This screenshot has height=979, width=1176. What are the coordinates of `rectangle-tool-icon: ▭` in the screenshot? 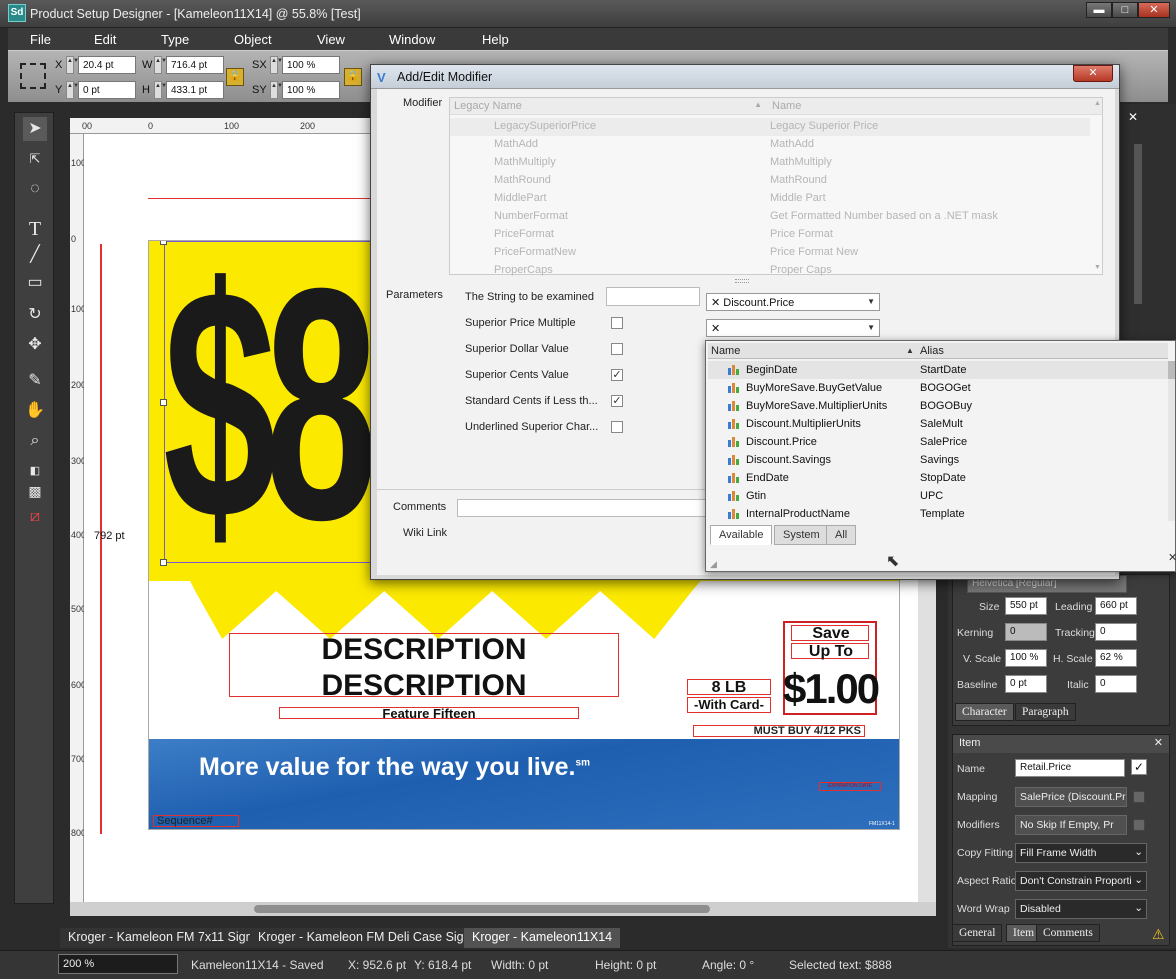 It's located at (35, 283).